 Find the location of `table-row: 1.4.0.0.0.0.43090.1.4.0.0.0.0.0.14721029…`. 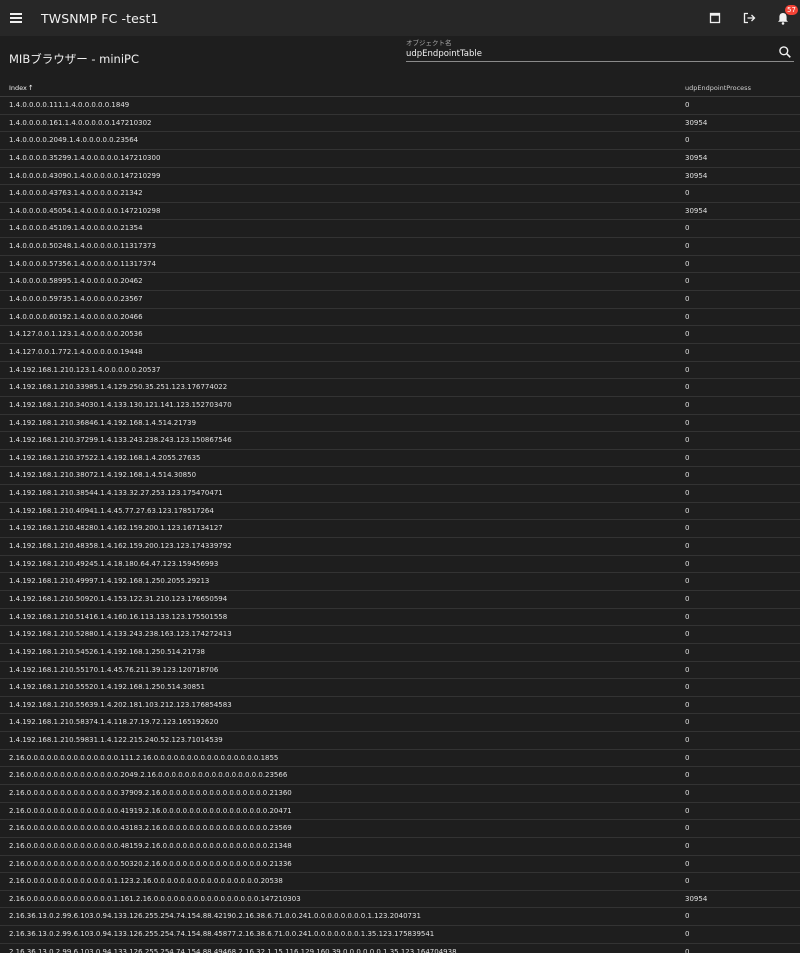

table-row: 1.4.0.0.0.0.43090.1.4.0.0.0.0.0.14721029… is located at coordinates (400, 177).